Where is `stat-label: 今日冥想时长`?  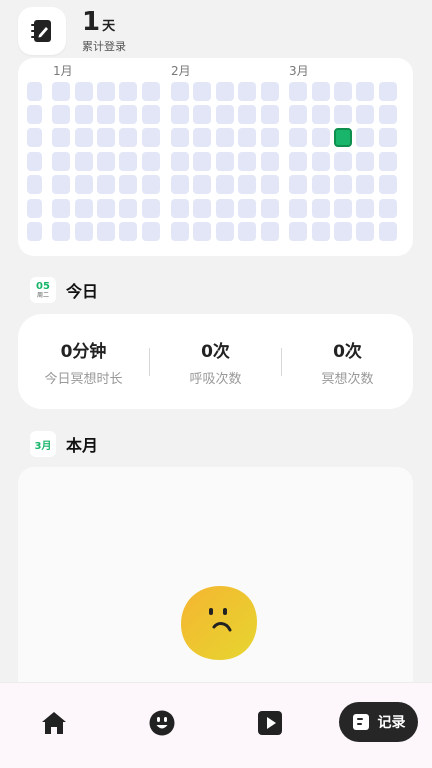 stat-label: 今日冥想时长 is located at coordinates (83, 379).